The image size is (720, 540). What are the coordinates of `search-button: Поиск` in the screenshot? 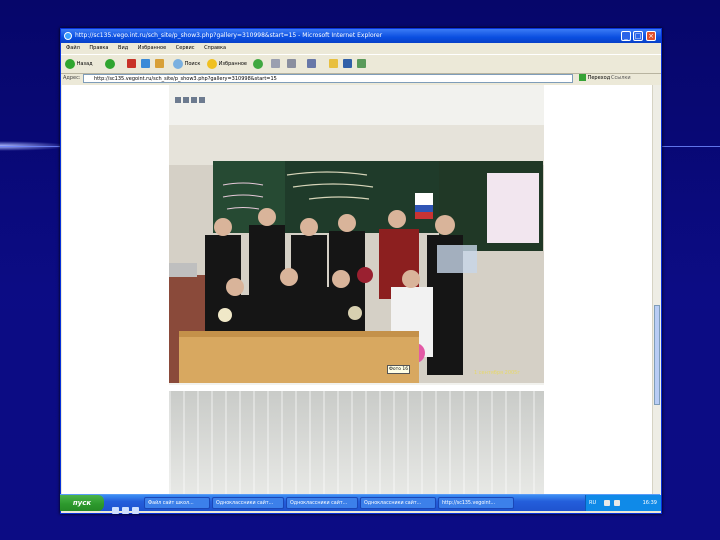 It's located at (186, 64).